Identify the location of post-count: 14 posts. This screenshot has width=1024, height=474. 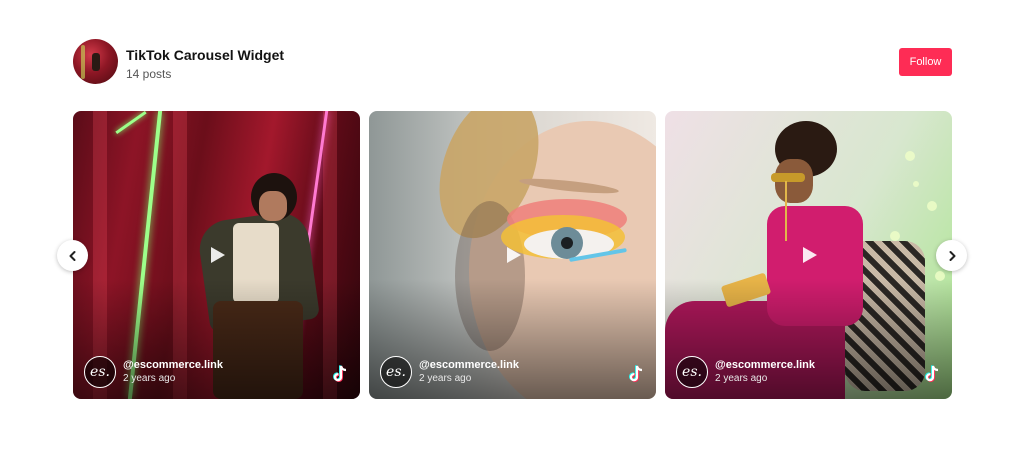
(149, 74).